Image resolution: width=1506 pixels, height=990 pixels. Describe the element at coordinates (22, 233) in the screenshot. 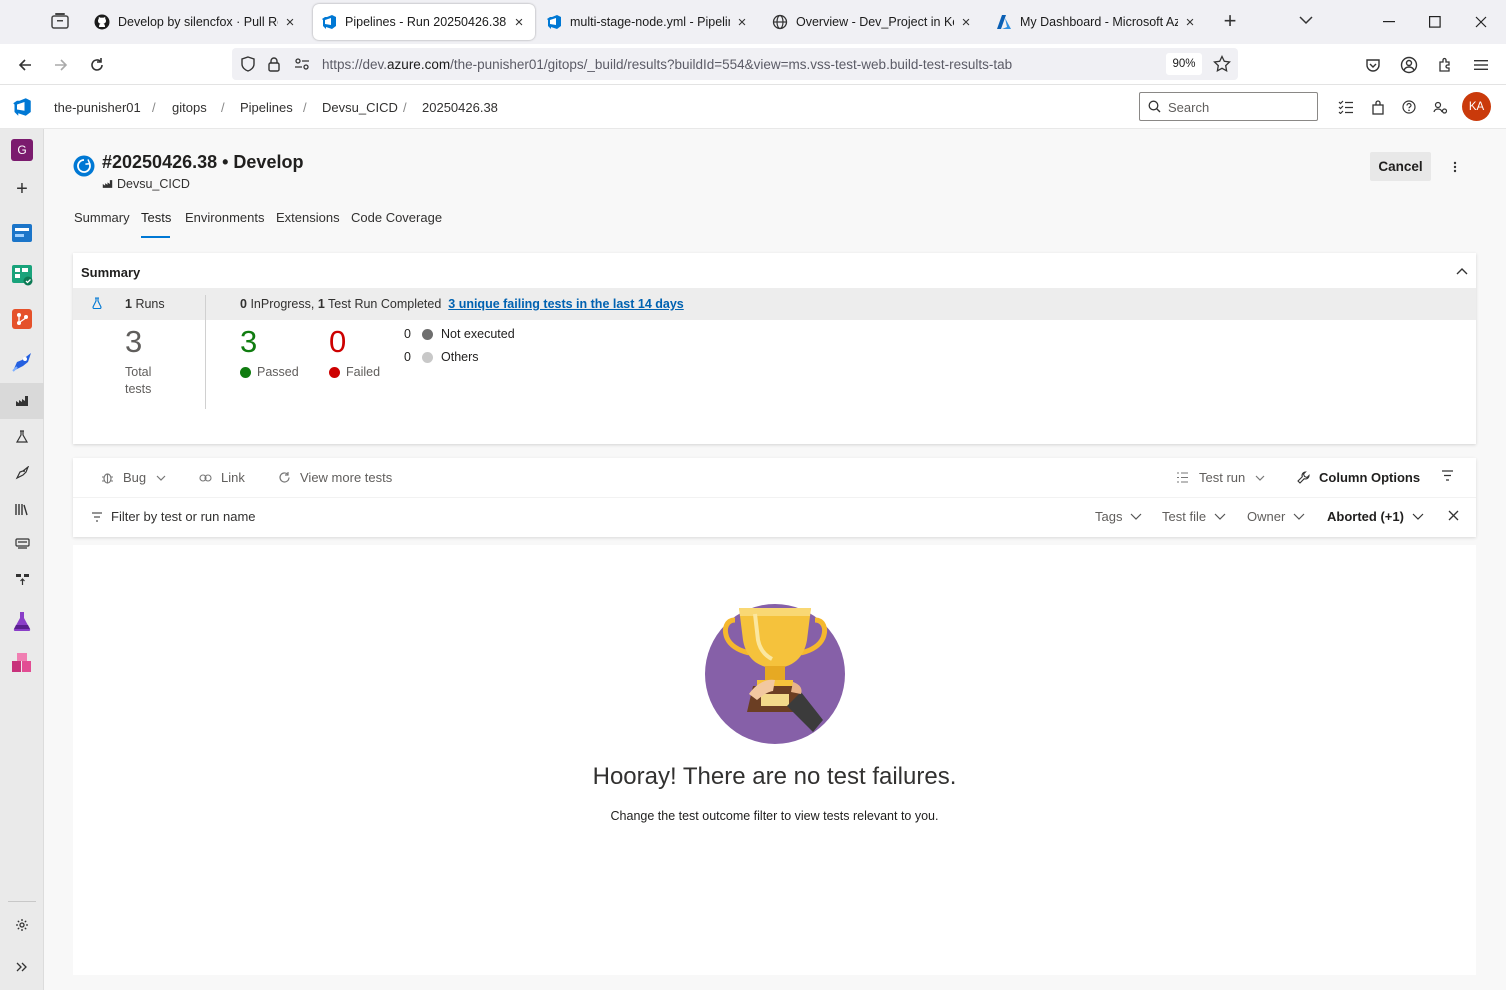

I see `overview-icon` at that location.